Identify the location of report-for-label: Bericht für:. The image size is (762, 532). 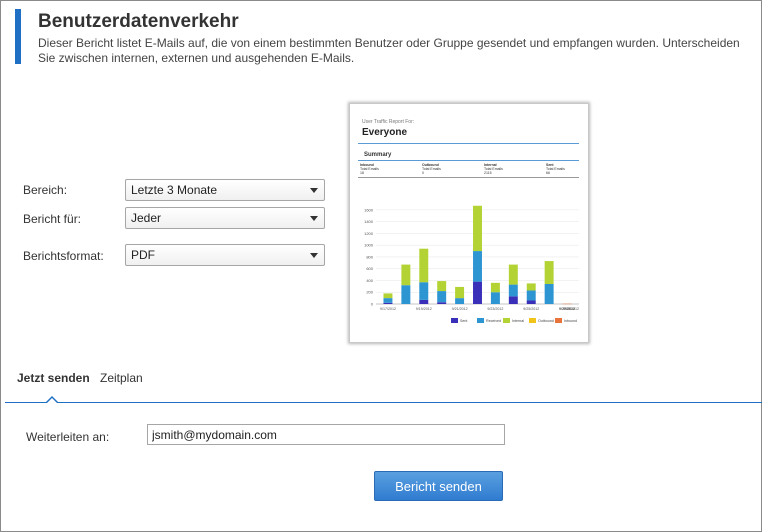
(52, 219).